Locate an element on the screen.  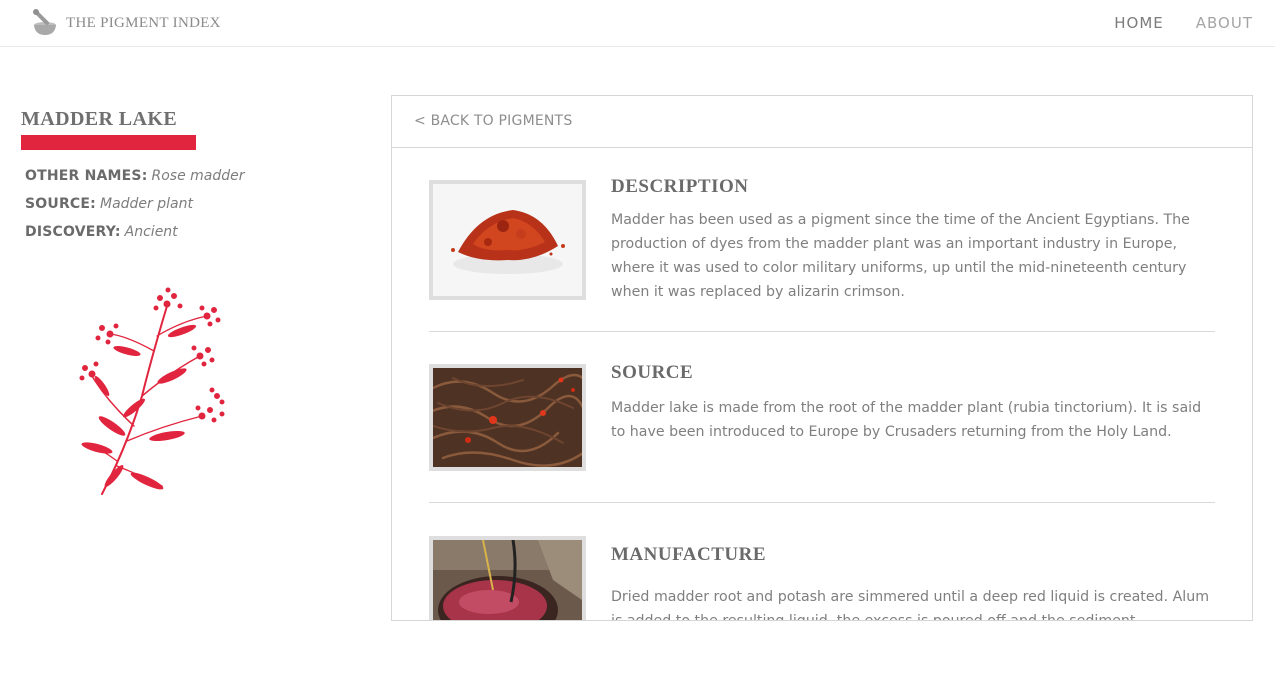
brand-link: THE PIGMENT INDEX is located at coordinates (125, 23).